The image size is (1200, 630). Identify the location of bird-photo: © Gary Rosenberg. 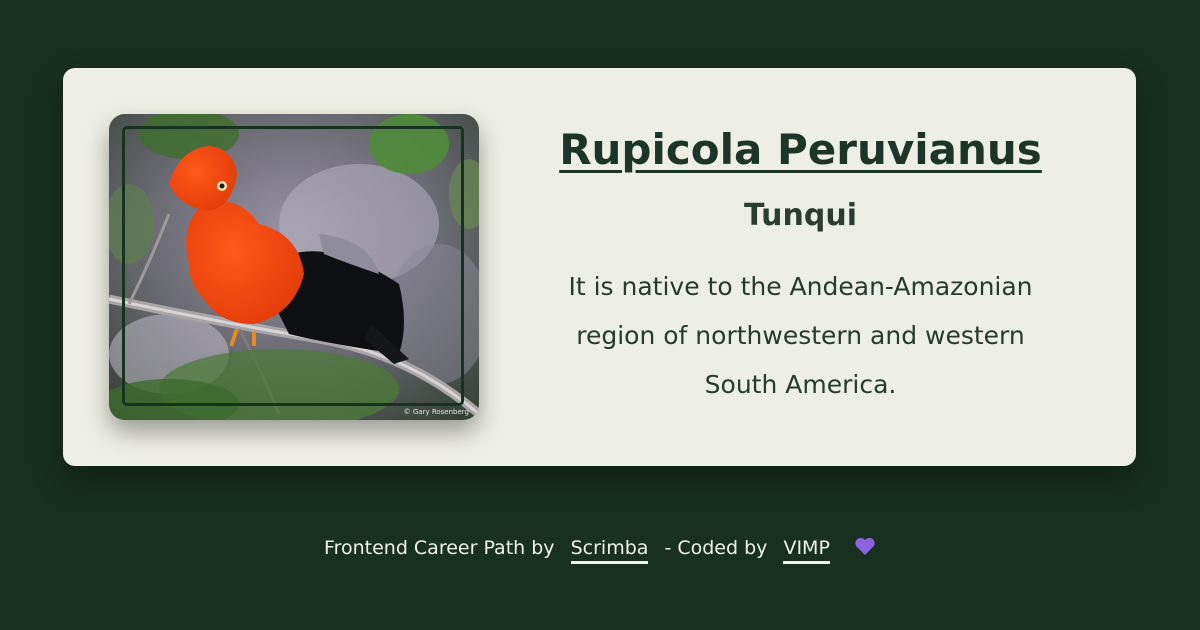
(294, 267).